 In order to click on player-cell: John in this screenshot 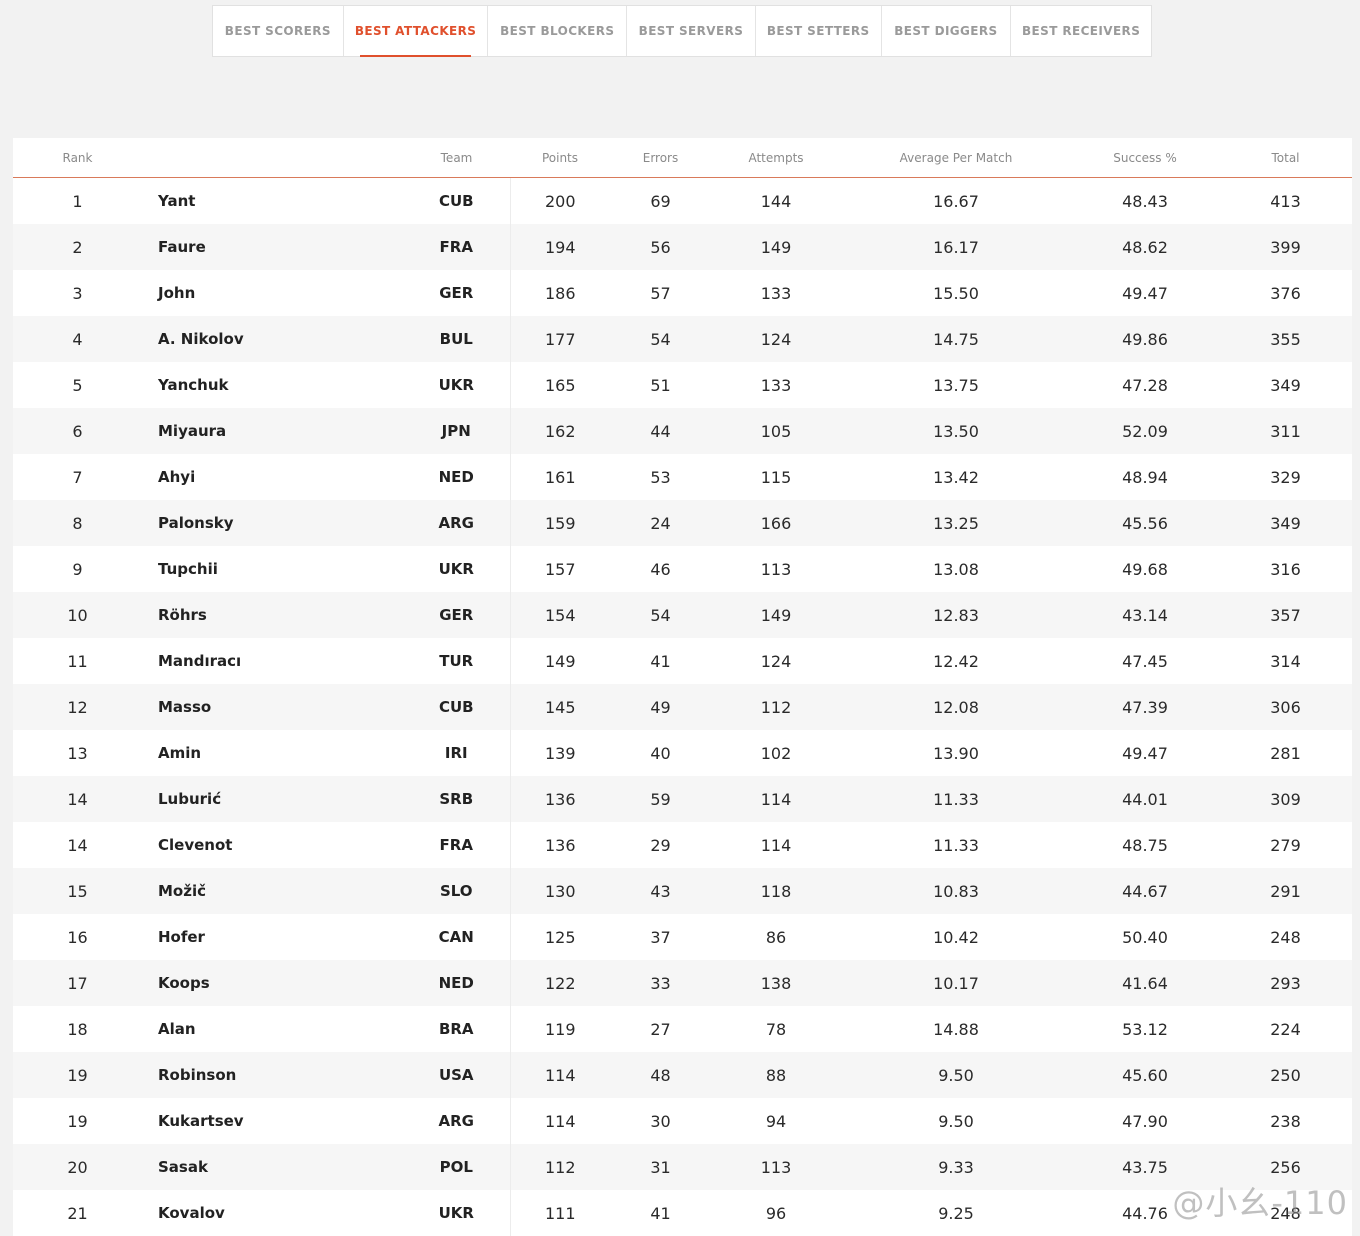, I will do `click(272, 293)`.